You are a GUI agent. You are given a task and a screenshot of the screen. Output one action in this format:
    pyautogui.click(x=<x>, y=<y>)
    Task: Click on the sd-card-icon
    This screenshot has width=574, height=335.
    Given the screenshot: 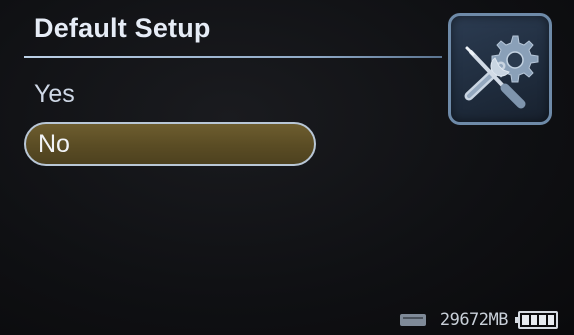 What is the action you would take?
    pyautogui.click(x=412, y=320)
    